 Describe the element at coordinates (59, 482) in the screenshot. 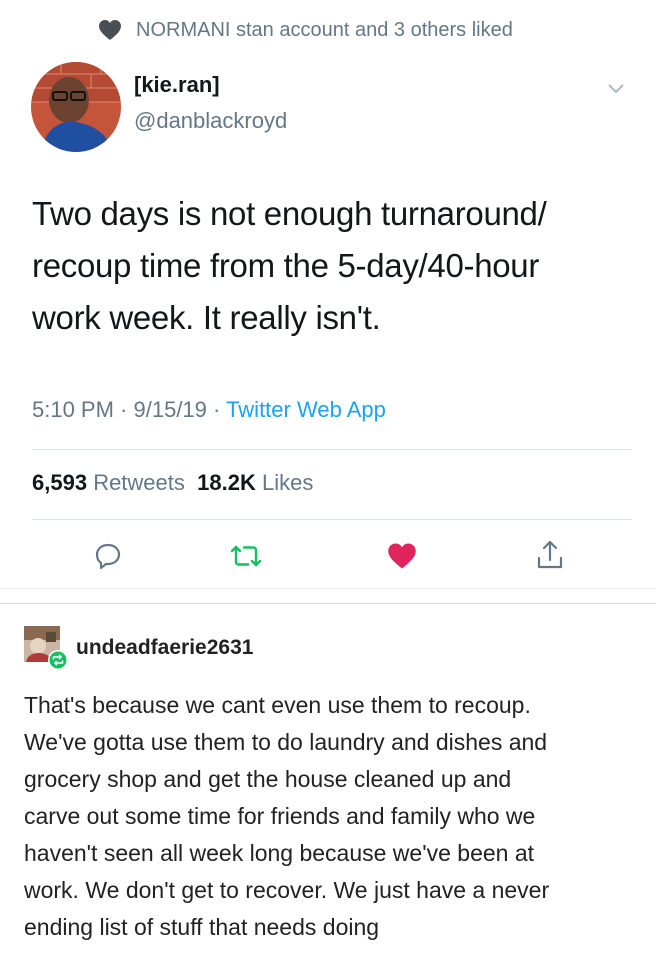

I see `retweet-count: 6,593` at that location.